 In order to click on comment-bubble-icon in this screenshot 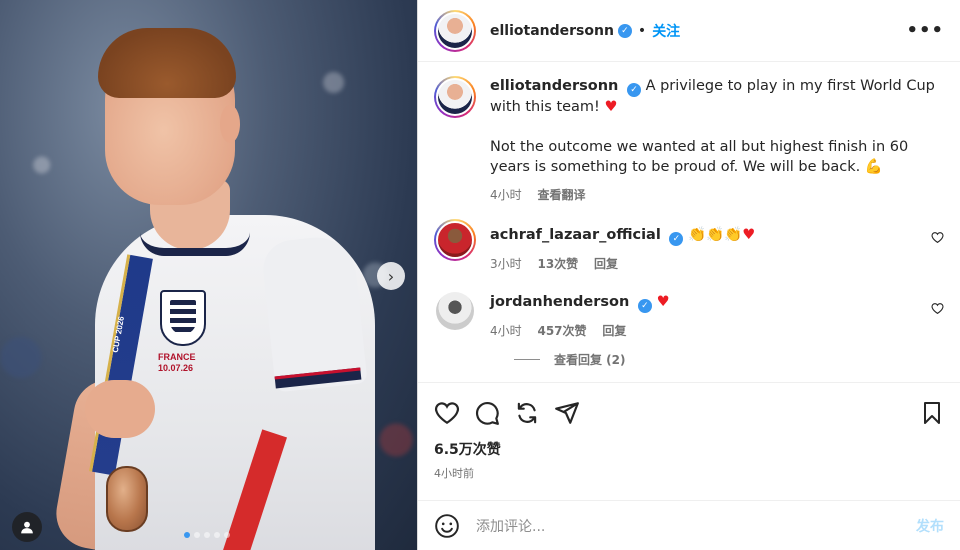, I will do `click(487, 413)`.